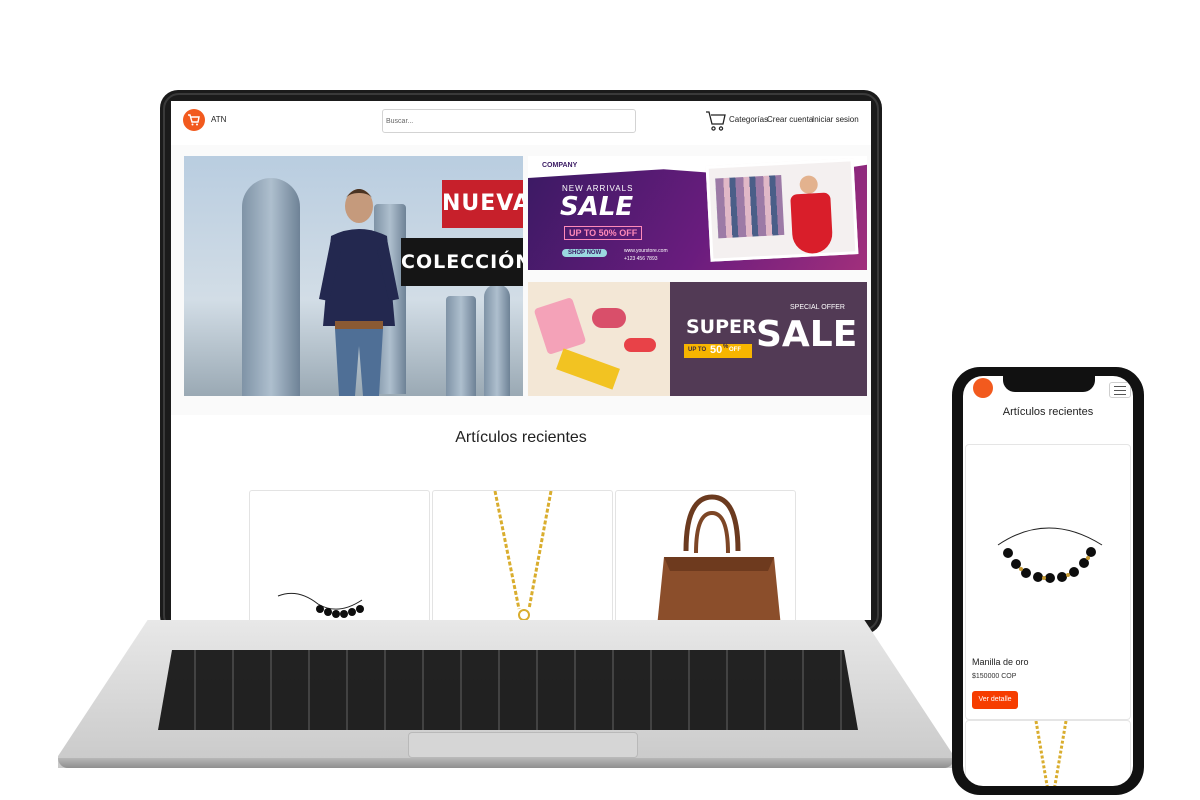  Describe the element at coordinates (716, 121) in the screenshot. I see `shopping-cart-icon` at that location.